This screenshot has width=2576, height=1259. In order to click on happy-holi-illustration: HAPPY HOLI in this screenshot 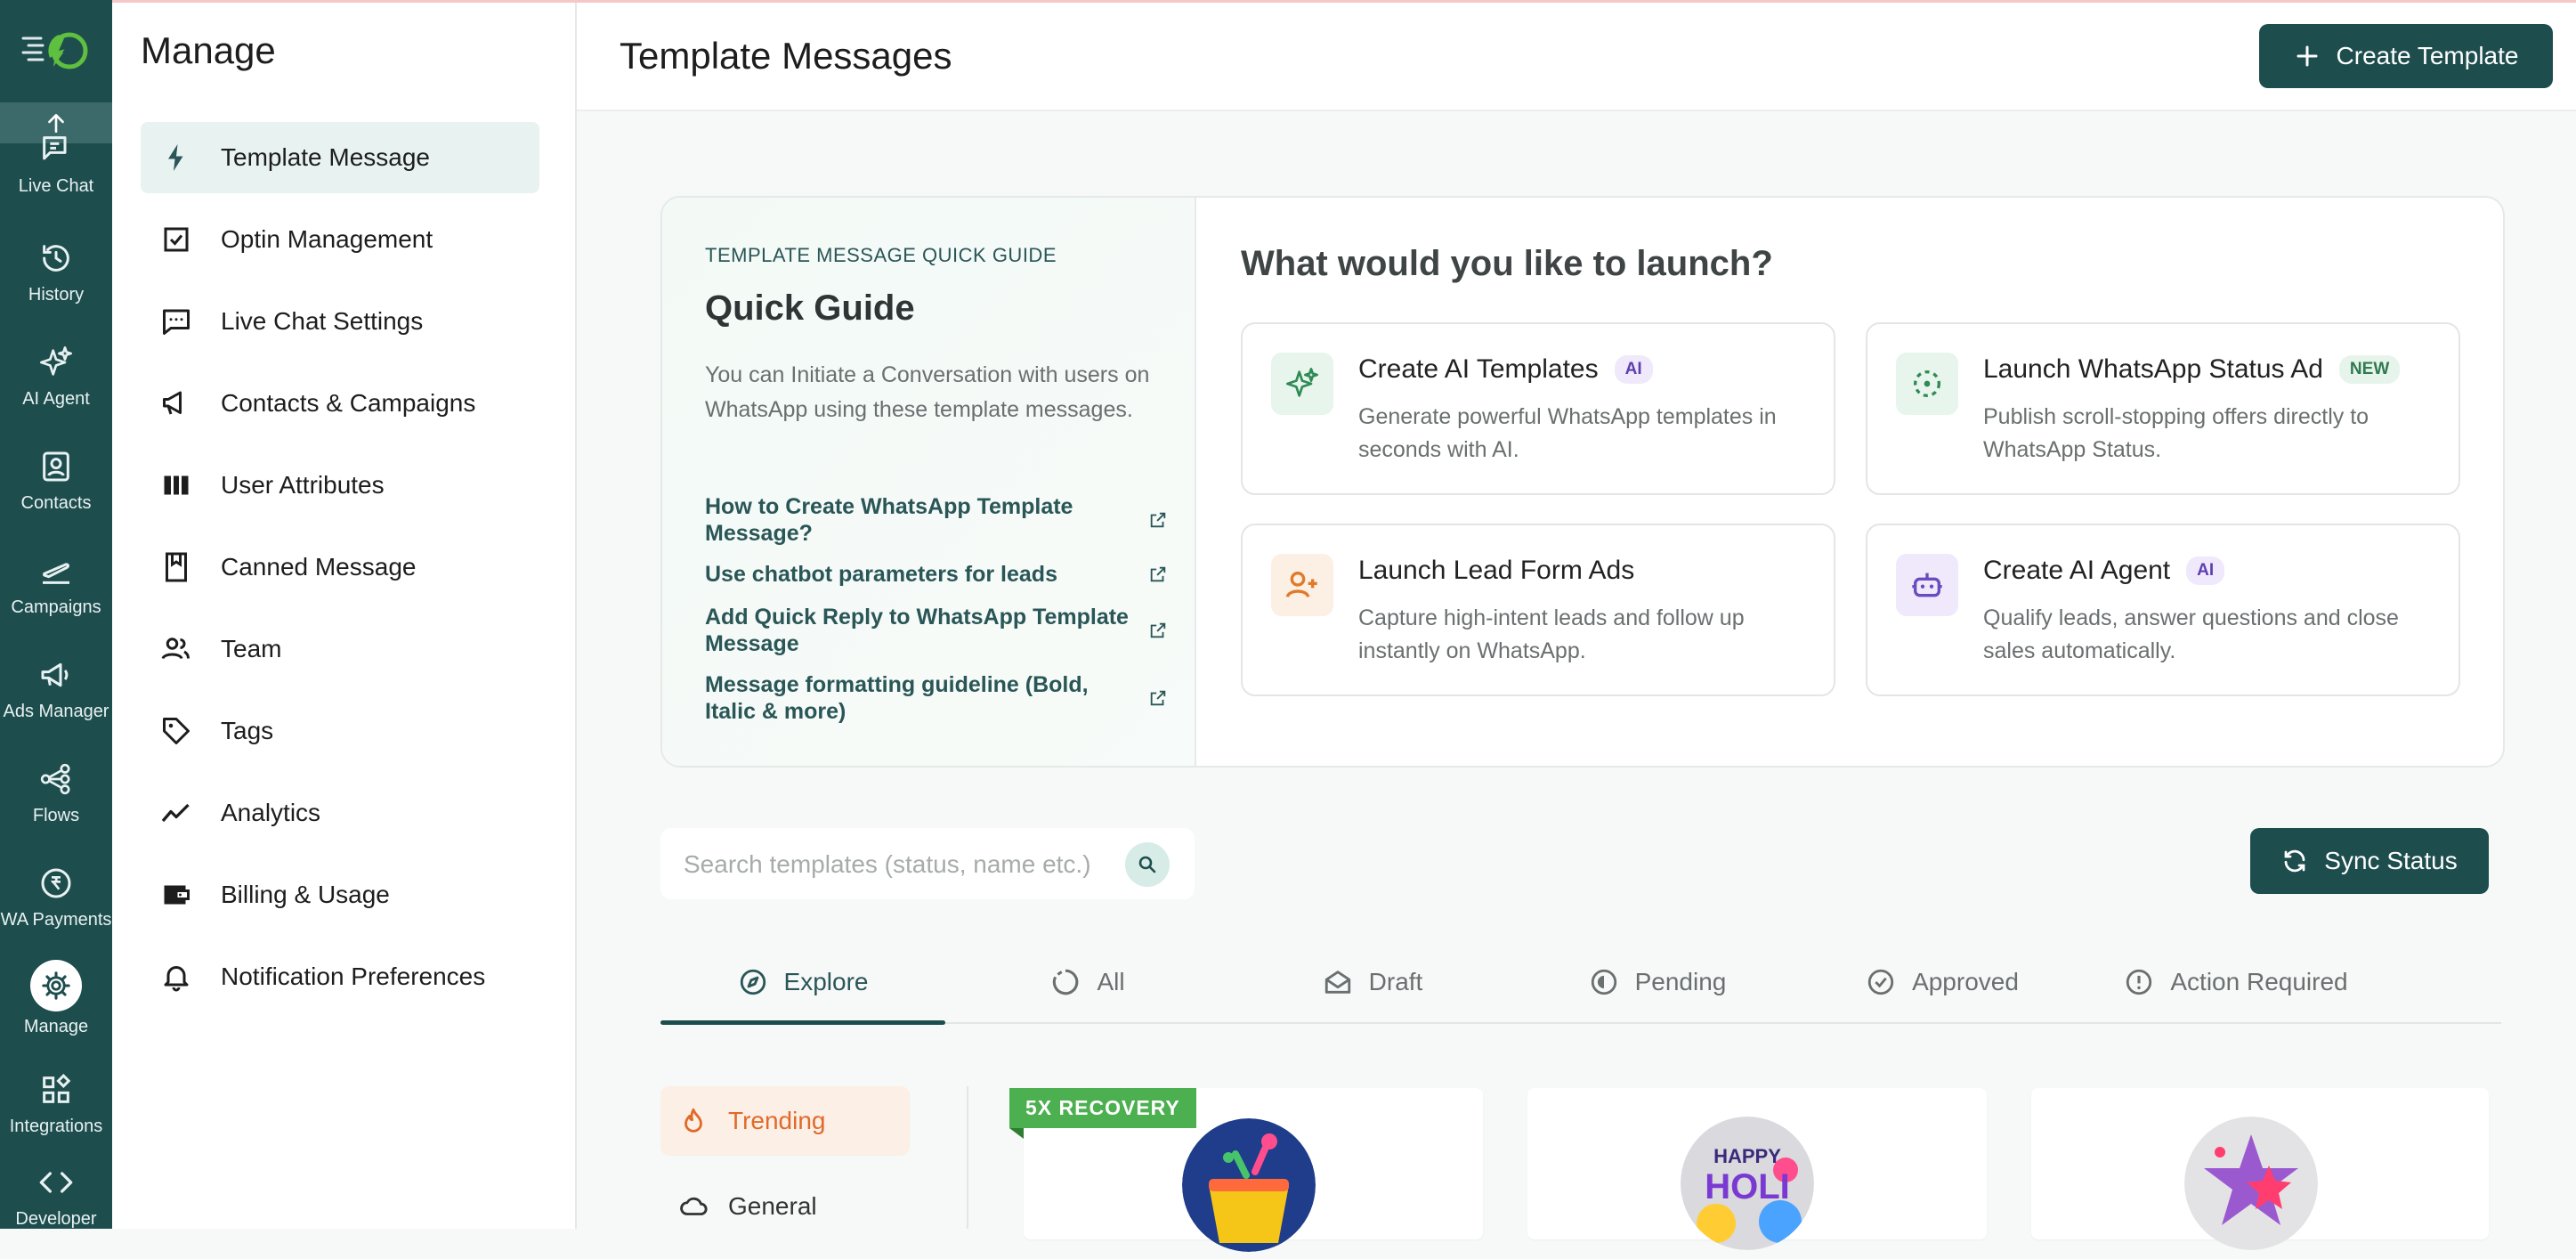, I will do `click(1748, 1183)`.